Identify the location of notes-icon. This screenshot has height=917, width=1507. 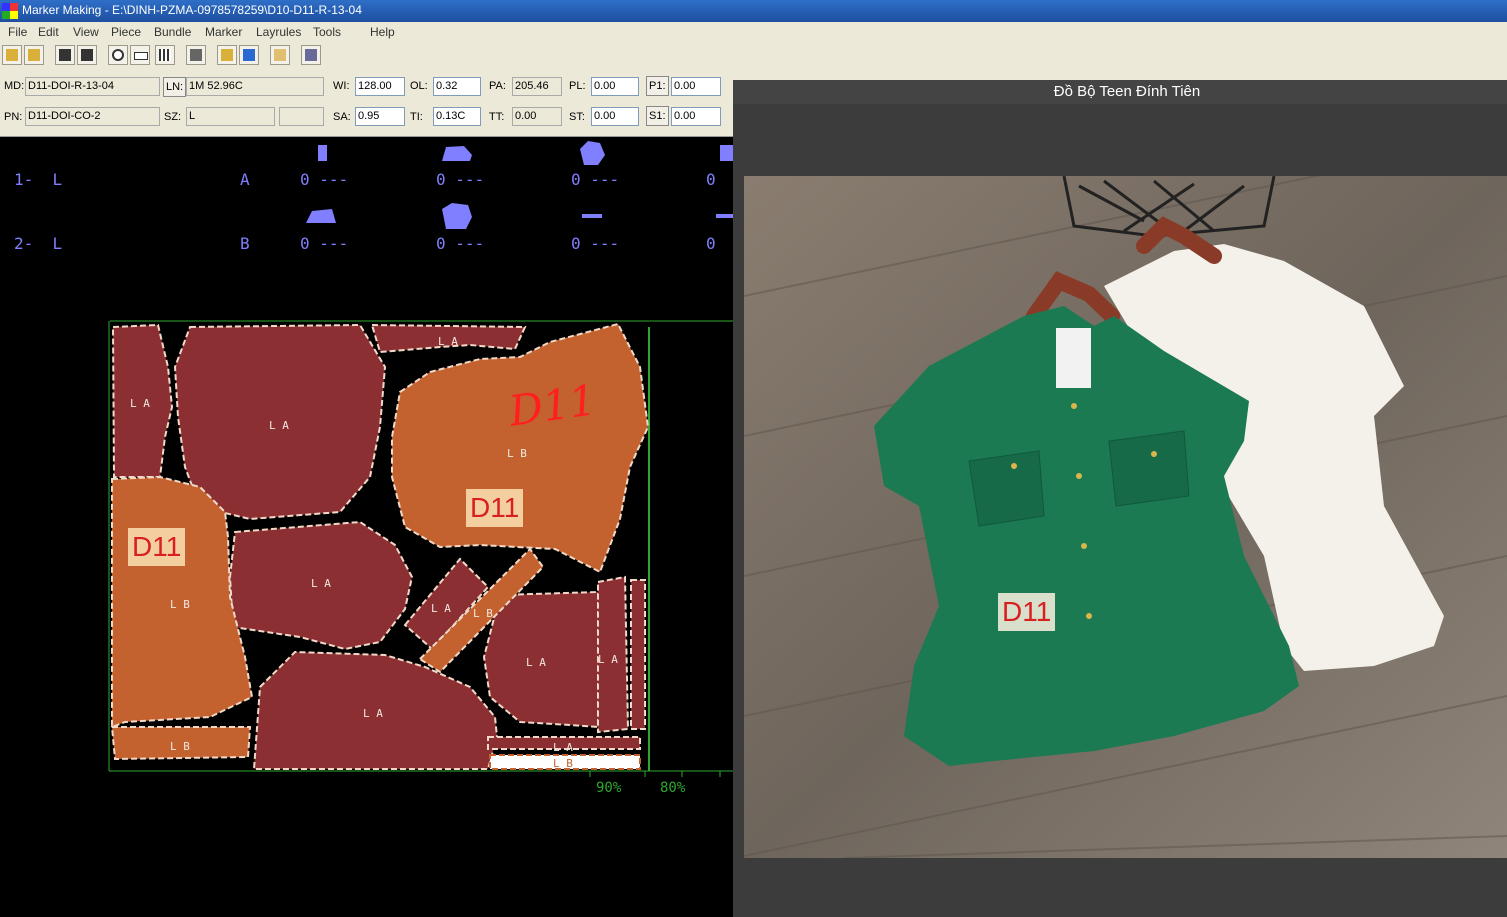
(280, 55).